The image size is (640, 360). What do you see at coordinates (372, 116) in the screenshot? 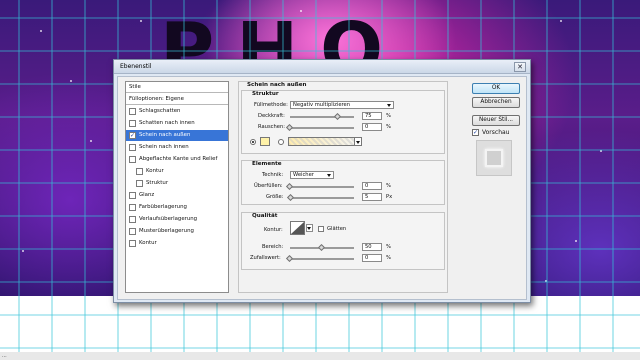
I see `opacity-input: 75` at bounding box center [372, 116].